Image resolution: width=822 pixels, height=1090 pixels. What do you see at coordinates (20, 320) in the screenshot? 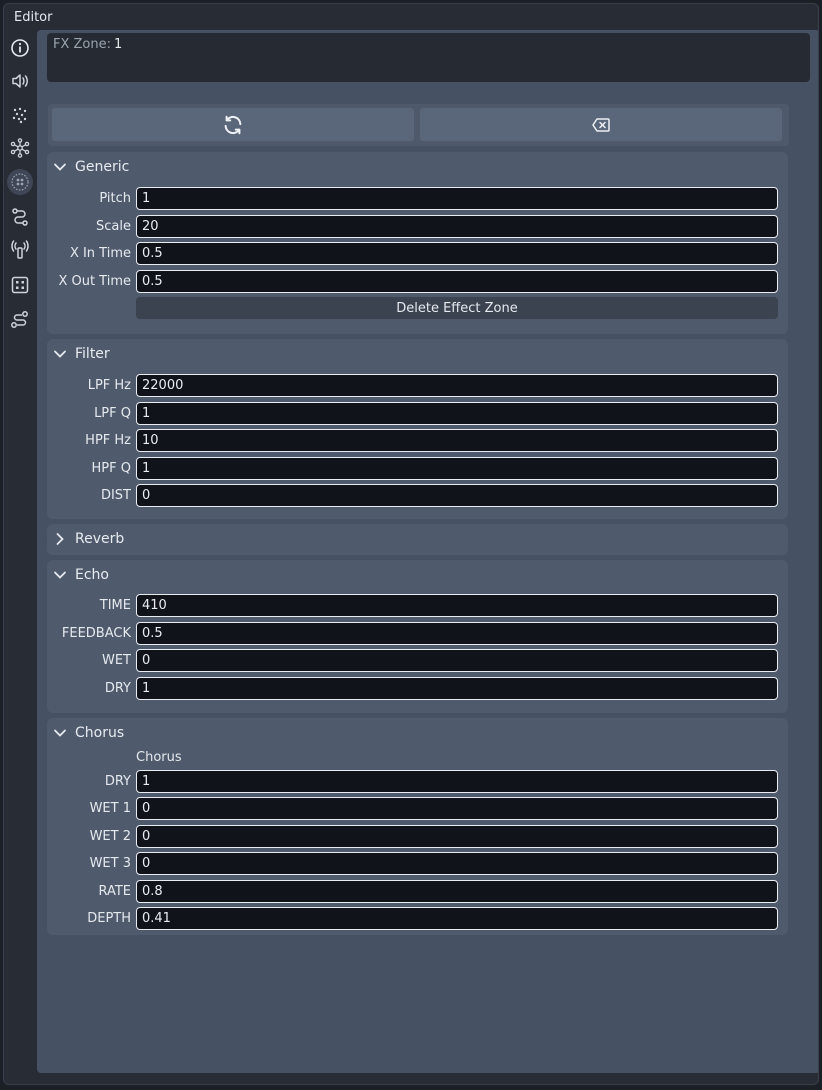
I see `route-icon` at bounding box center [20, 320].